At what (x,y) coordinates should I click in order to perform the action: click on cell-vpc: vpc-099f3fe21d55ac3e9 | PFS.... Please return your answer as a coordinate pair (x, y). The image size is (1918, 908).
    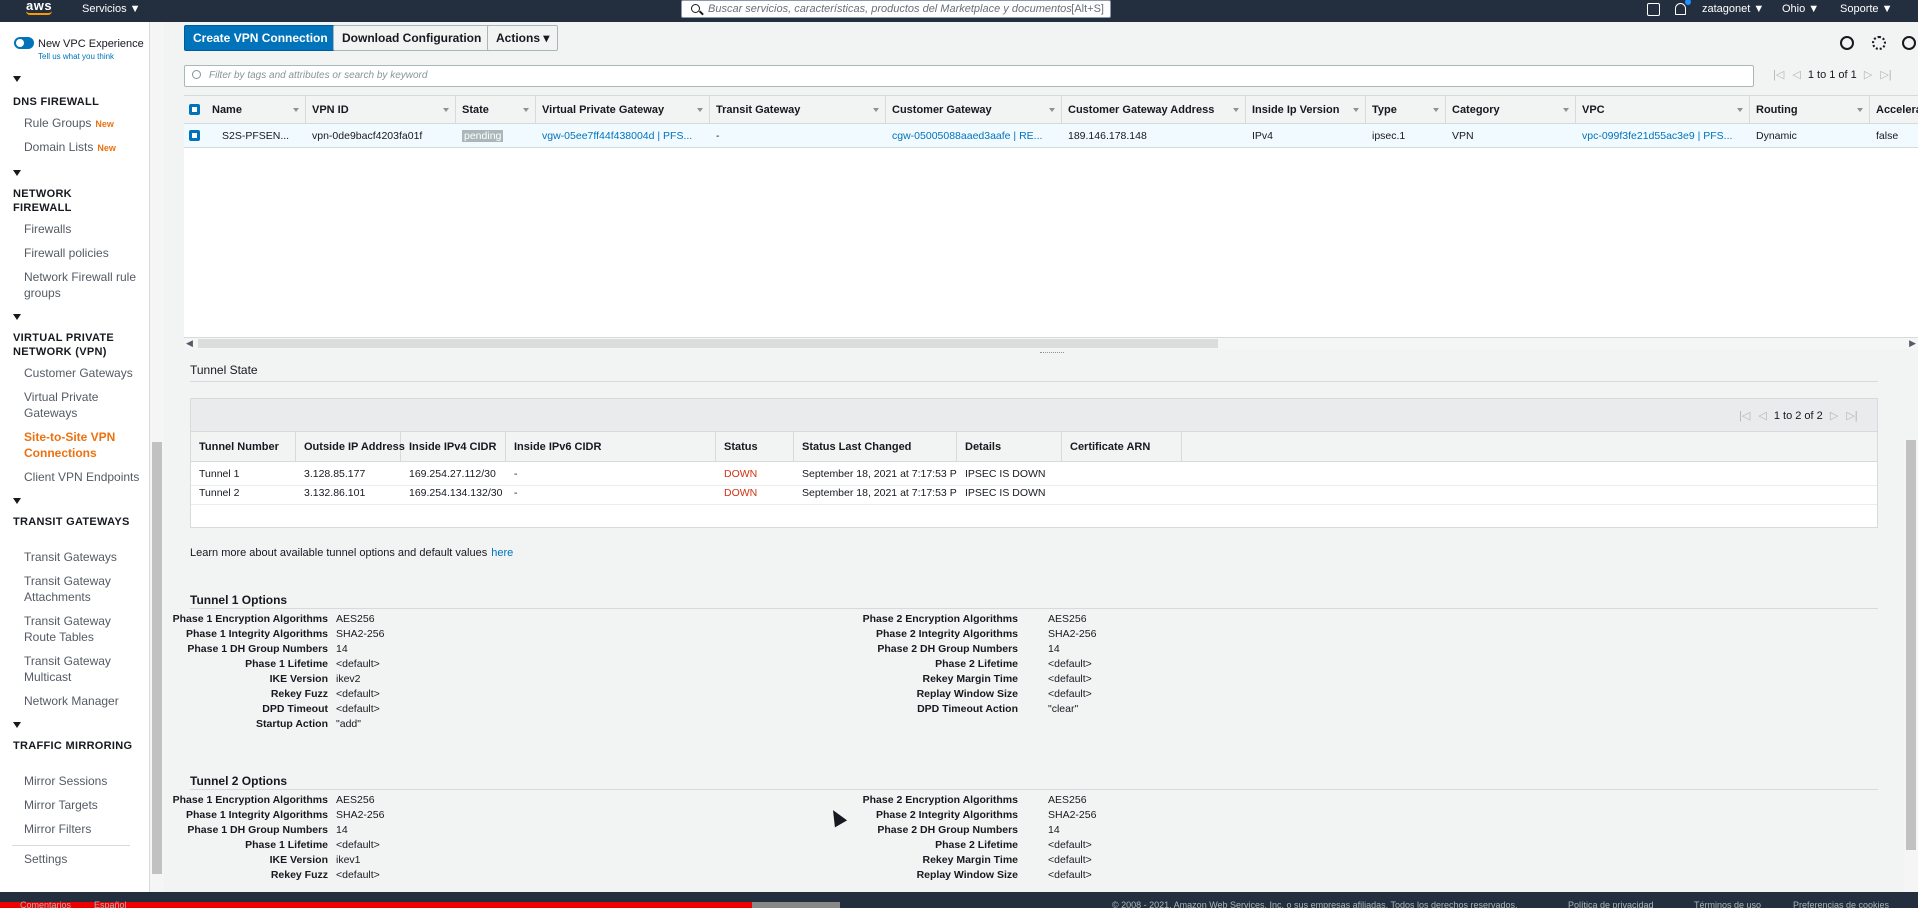
    Looking at the image, I should click on (1663, 136).